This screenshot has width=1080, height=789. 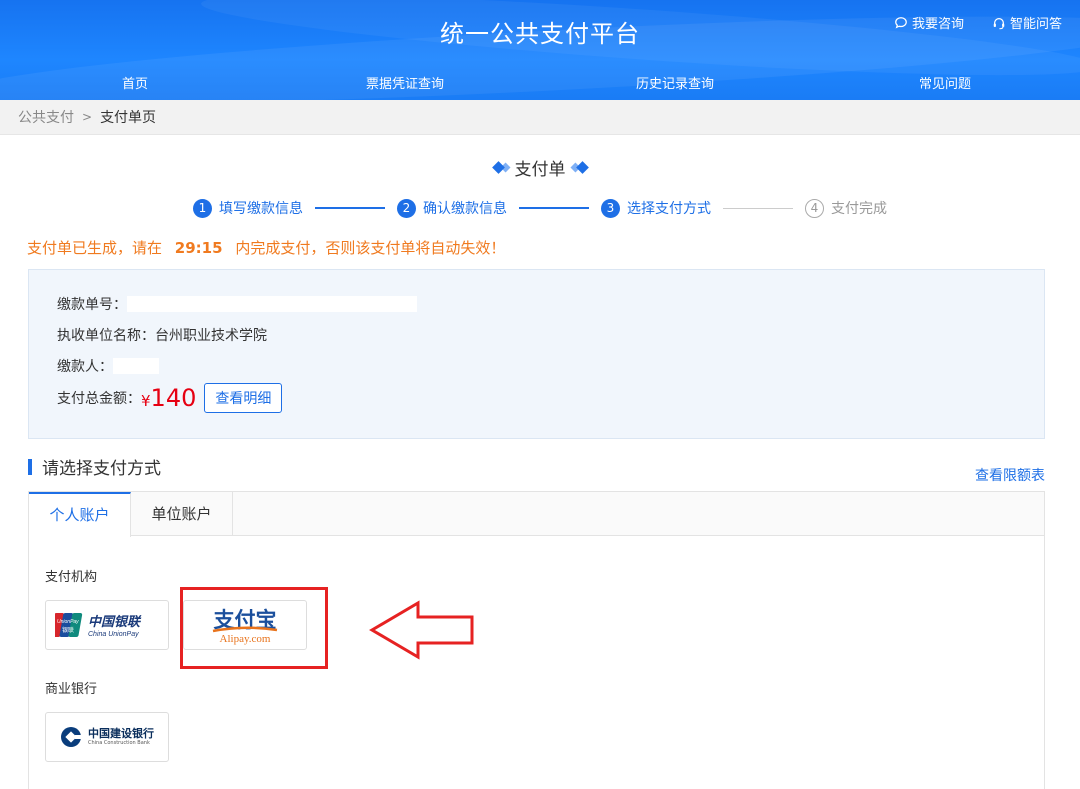 I want to click on step-label: 确认缴款信息, so click(x=465, y=209).